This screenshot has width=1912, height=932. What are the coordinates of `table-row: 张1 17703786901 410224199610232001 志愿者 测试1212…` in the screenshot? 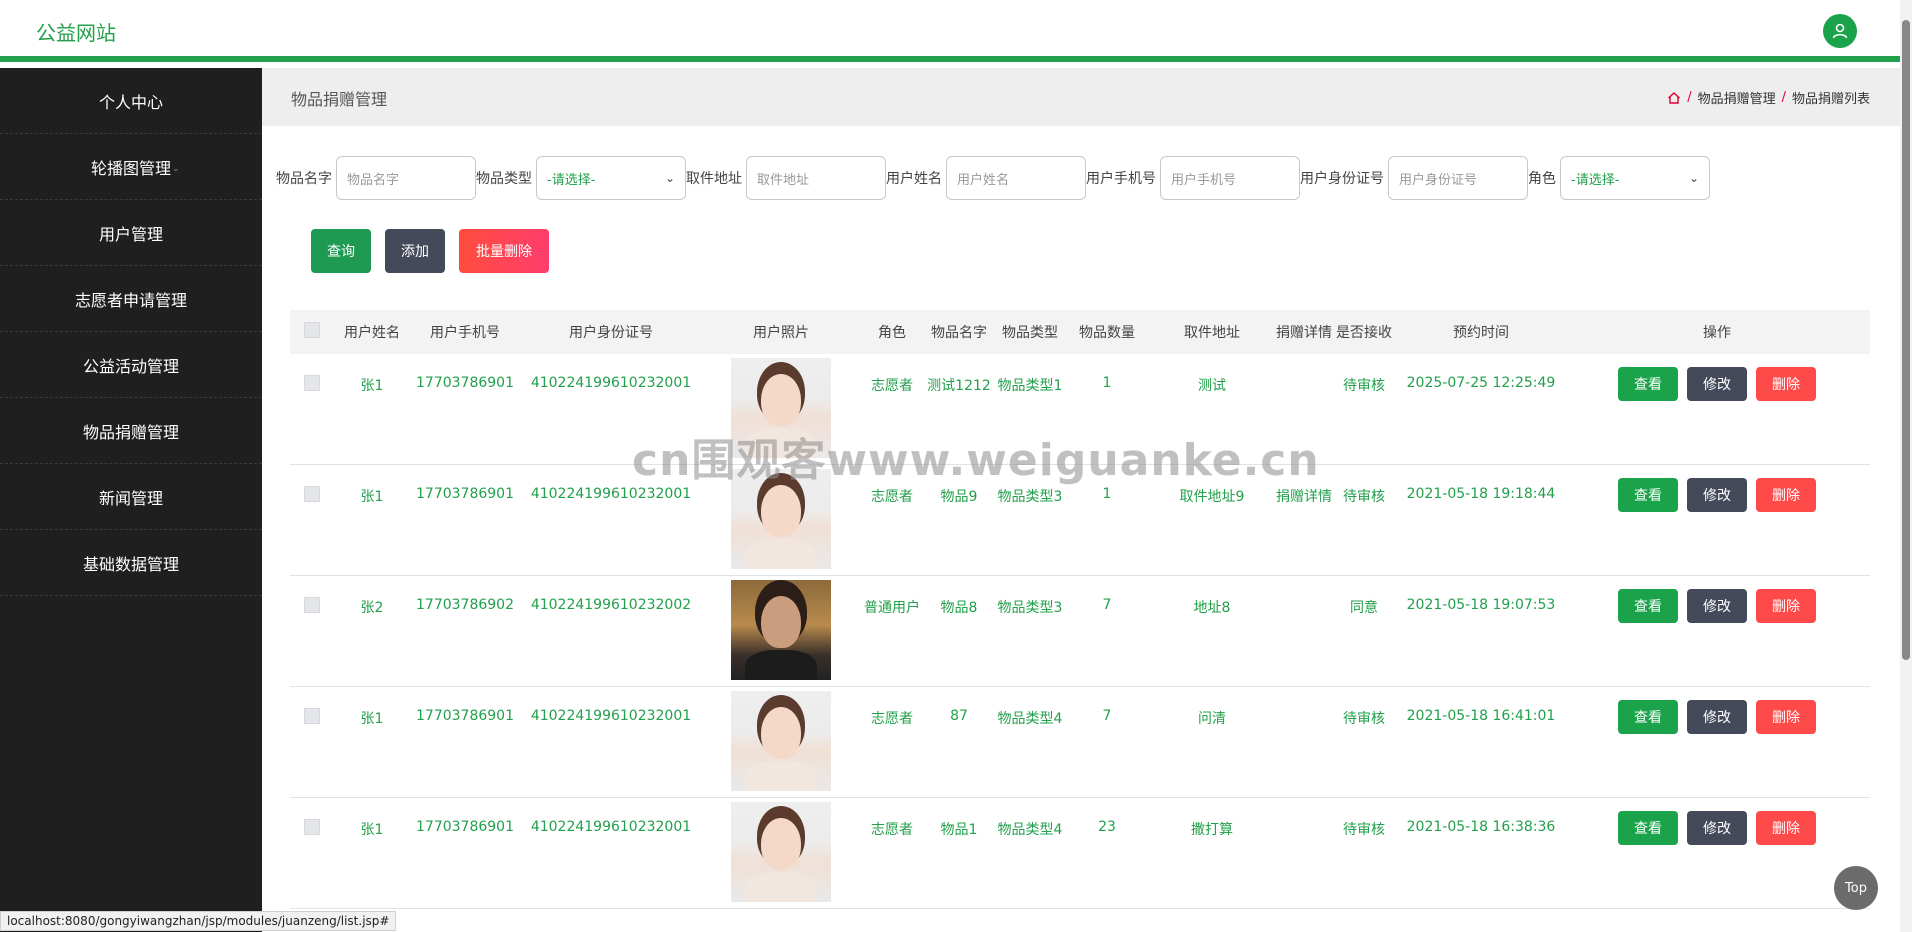 It's located at (1080, 409).